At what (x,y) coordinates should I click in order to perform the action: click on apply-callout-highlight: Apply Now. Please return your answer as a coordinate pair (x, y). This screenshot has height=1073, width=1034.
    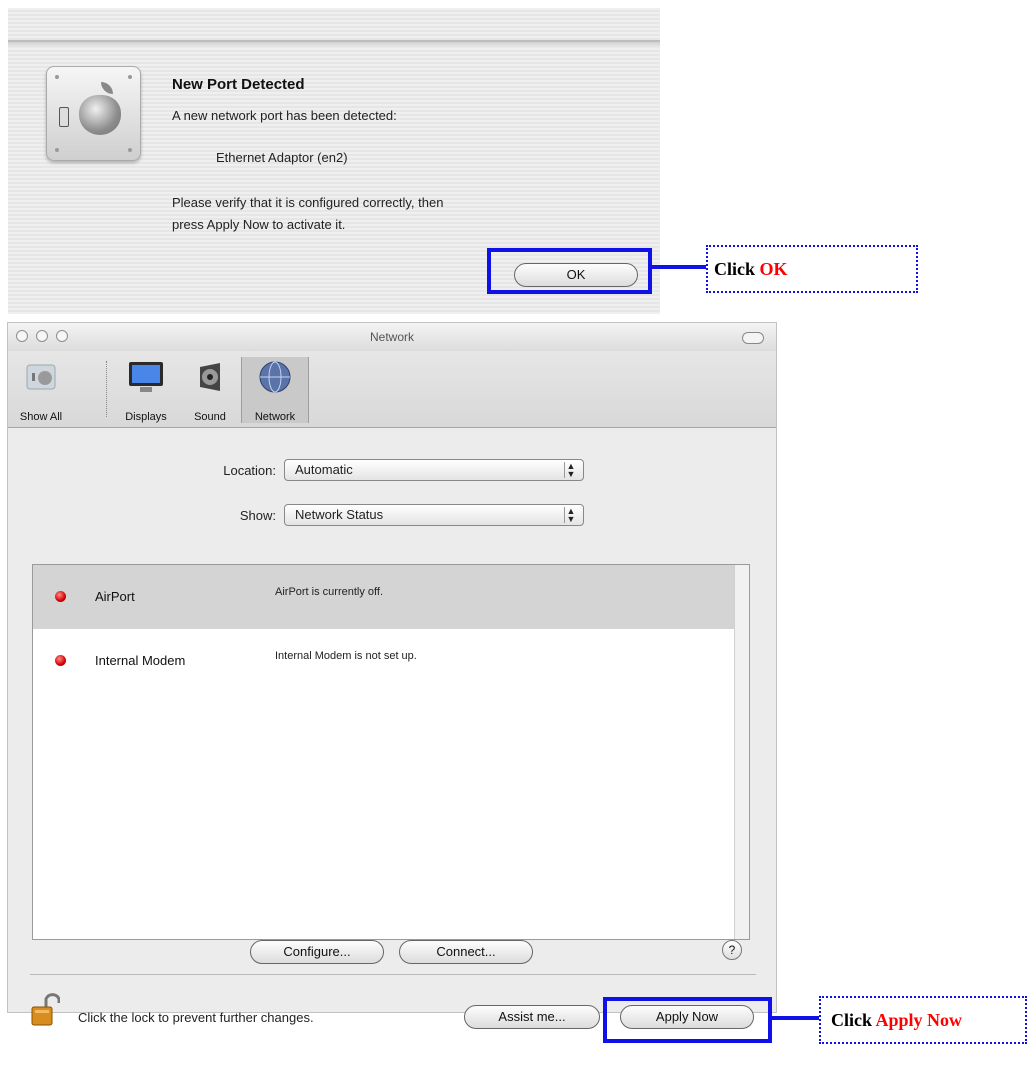
    Looking at the image, I should click on (919, 1020).